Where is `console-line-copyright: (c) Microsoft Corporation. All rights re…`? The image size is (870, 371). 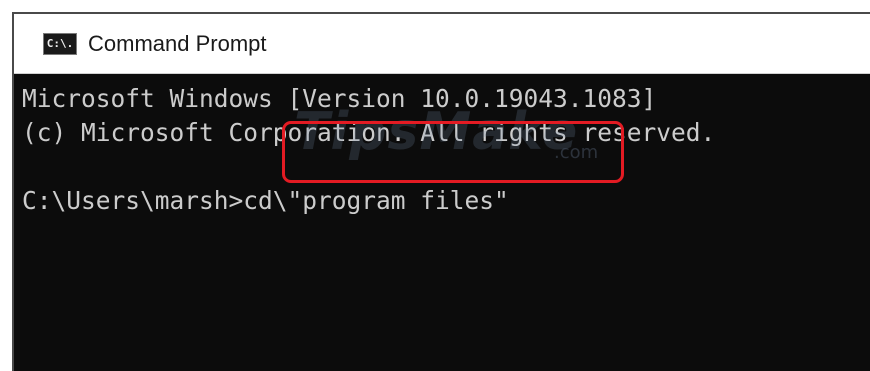
console-line-copyright: (c) Microsoft Corporation. All rights re… is located at coordinates (369, 132).